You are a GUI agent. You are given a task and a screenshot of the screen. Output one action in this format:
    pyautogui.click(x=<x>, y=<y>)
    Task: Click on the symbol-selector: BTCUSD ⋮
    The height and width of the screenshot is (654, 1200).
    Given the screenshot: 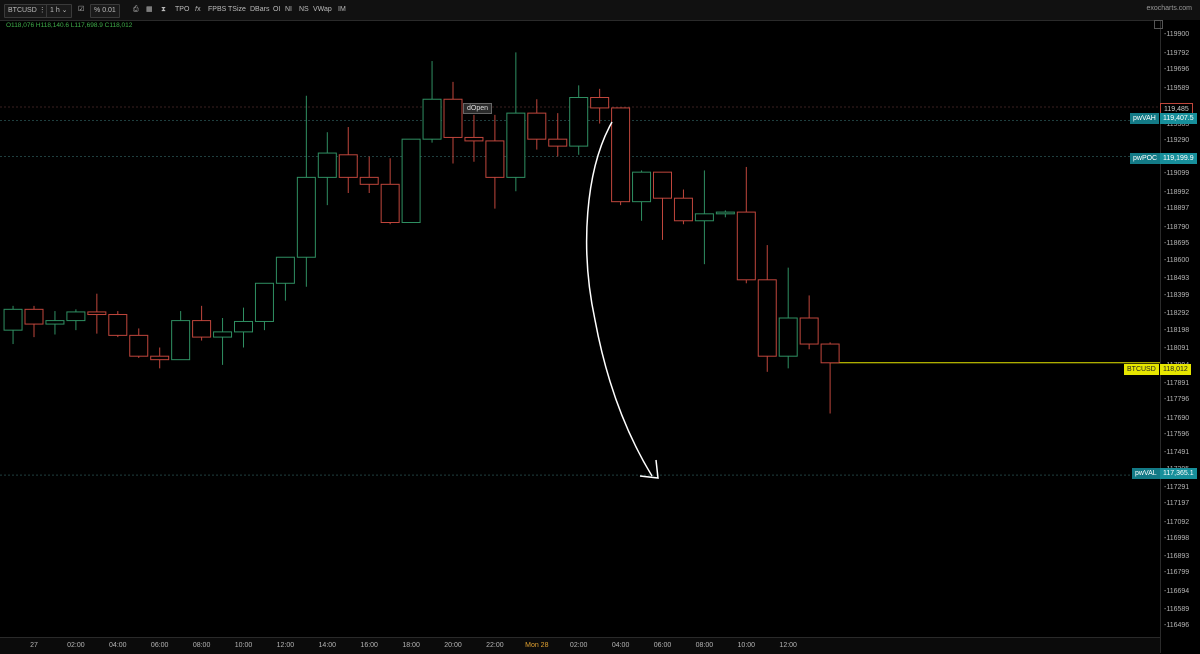 What is the action you would take?
    pyautogui.click(x=27, y=11)
    